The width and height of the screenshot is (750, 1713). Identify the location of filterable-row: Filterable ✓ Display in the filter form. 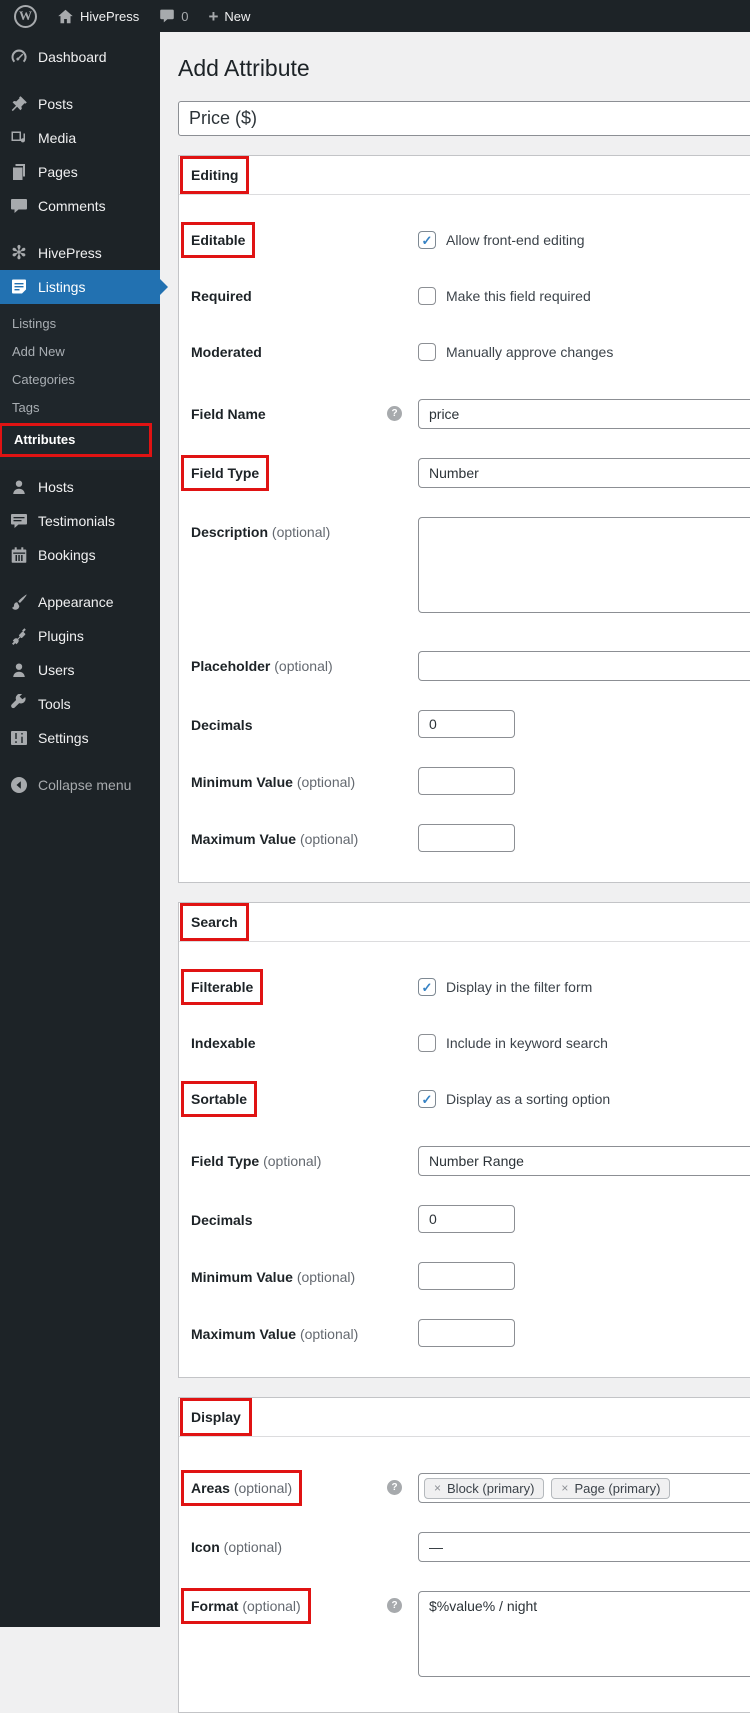
(465, 987).